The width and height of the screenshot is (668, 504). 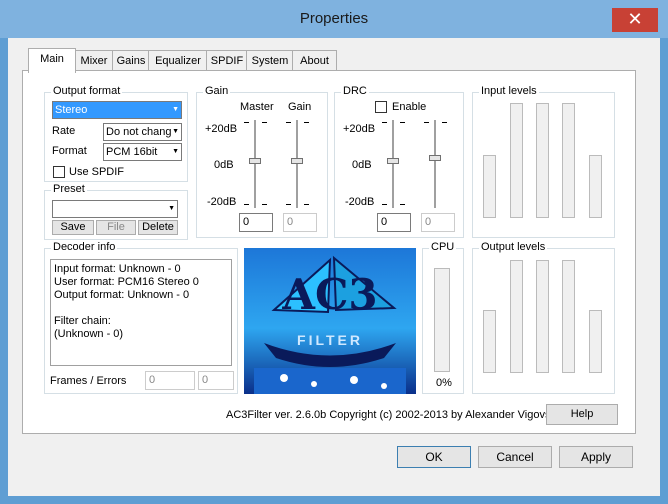 What do you see at coordinates (435, 164) in the screenshot?
I see `drc-level-slider-track` at bounding box center [435, 164].